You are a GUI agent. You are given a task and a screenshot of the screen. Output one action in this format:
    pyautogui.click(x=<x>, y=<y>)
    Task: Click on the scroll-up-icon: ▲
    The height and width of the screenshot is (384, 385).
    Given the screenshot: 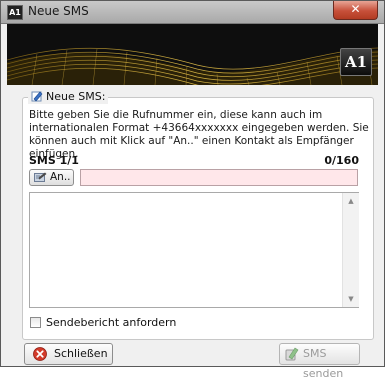 What is the action you would take?
    pyautogui.click(x=351, y=201)
    